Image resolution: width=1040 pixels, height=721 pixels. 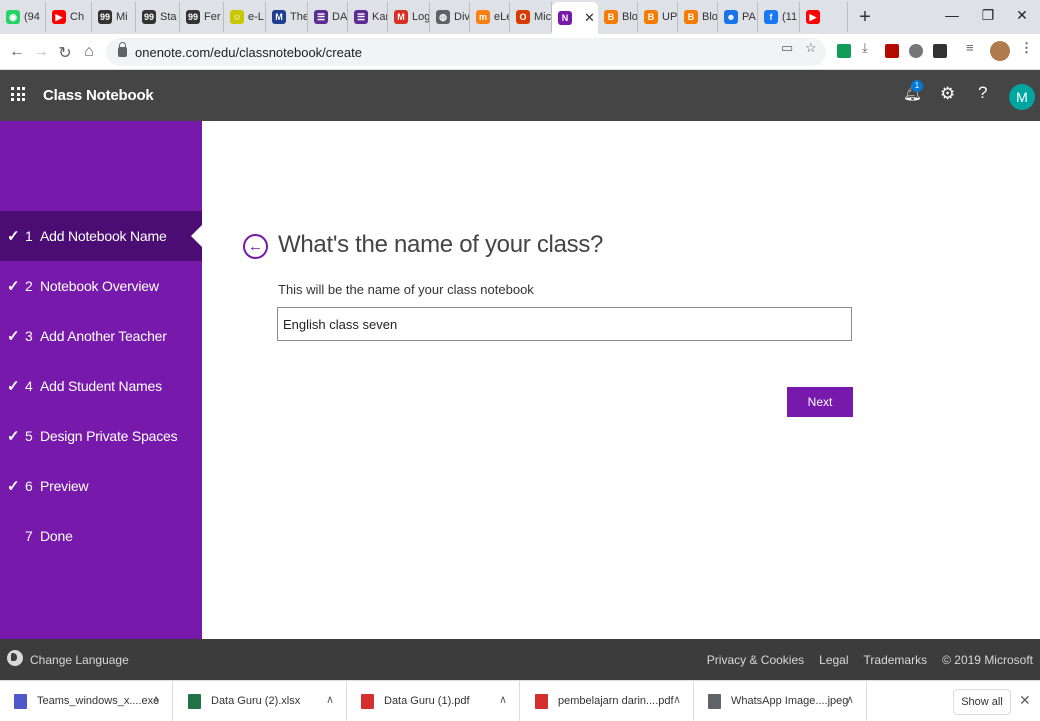 What do you see at coordinates (158, 17) in the screenshot?
I see `browser-tab: 99 Sta` at bounding box center [158, 17].